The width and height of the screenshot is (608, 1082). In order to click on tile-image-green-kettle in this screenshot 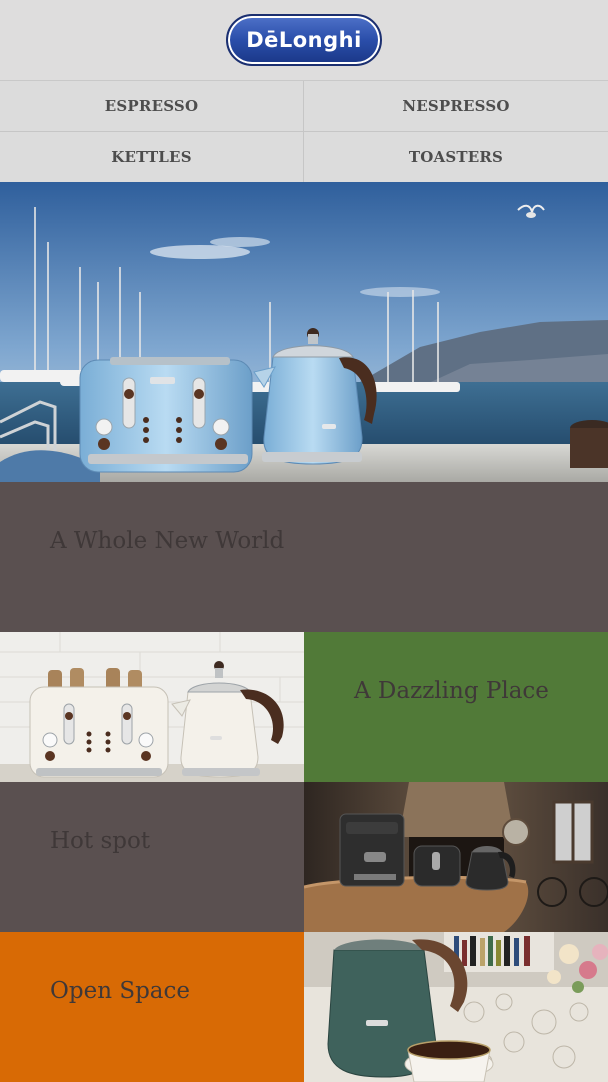, I will do `click(456, 1007)`.